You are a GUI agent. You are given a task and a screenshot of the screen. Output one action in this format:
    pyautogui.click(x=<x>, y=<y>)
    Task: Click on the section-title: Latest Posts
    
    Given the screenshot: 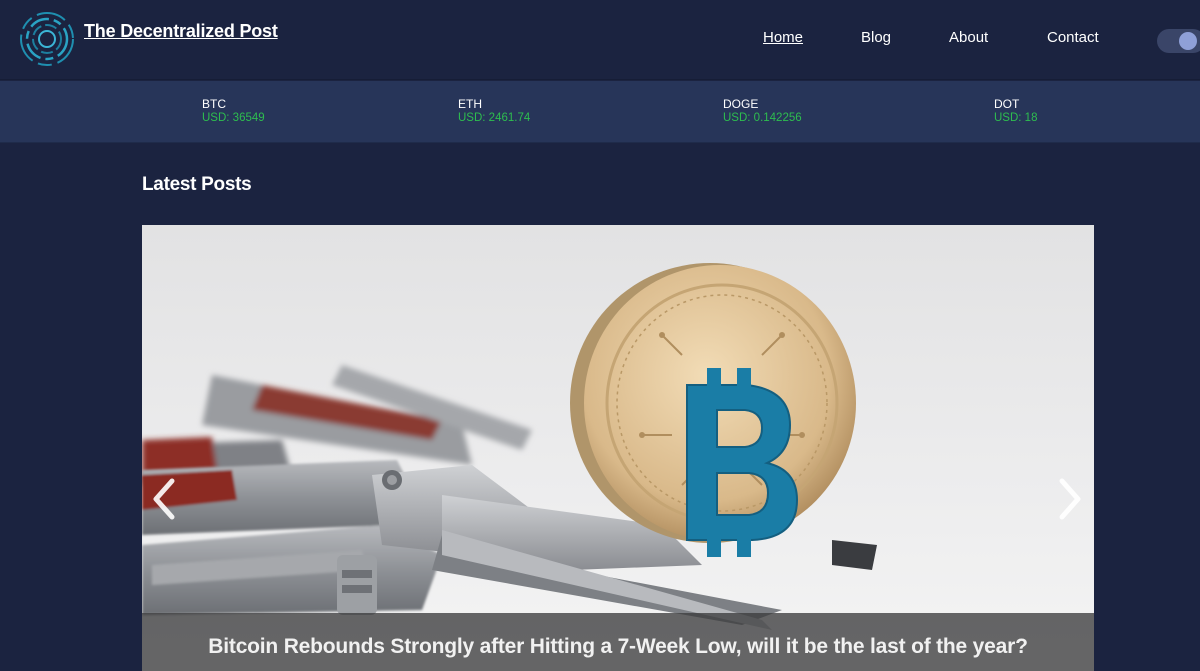 What is the action you would take?
    pyautogui.click(x=197, y=184)
    